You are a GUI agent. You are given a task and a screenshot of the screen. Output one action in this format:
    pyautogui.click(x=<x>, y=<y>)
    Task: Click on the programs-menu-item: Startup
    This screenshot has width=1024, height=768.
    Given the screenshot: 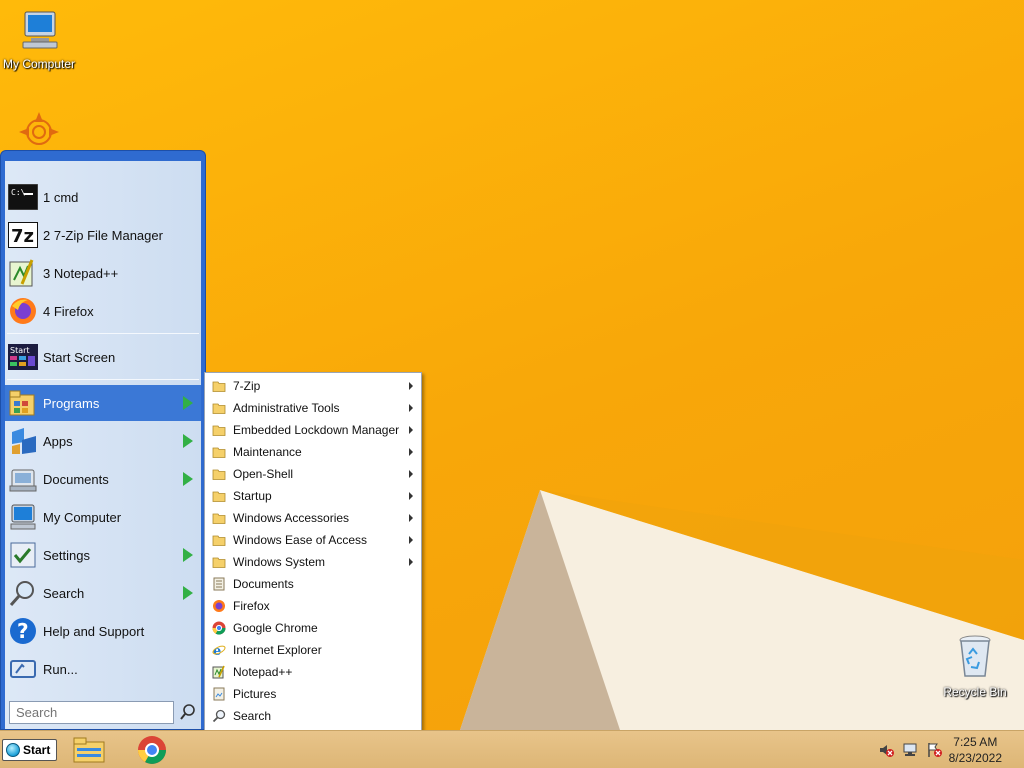 What is the action you would take?
    pyautogui.click(x=313, y=496)
    